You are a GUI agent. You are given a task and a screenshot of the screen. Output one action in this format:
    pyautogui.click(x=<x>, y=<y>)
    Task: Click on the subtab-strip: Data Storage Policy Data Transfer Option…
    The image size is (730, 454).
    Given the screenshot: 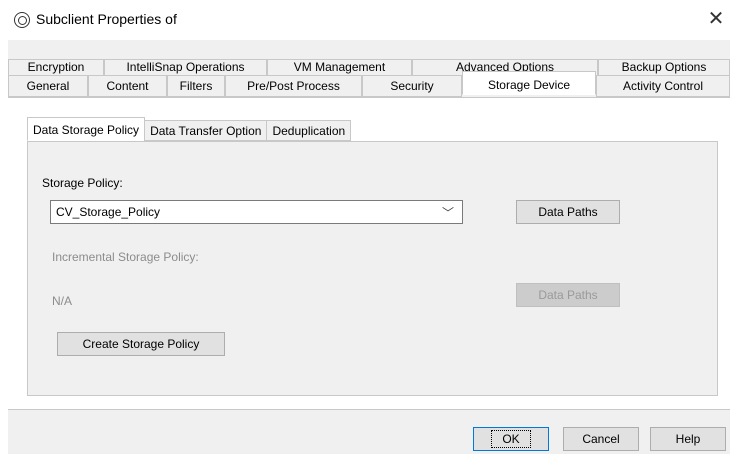 What is the action you would take?
    pyautogui.click(x=189, y=129)
    